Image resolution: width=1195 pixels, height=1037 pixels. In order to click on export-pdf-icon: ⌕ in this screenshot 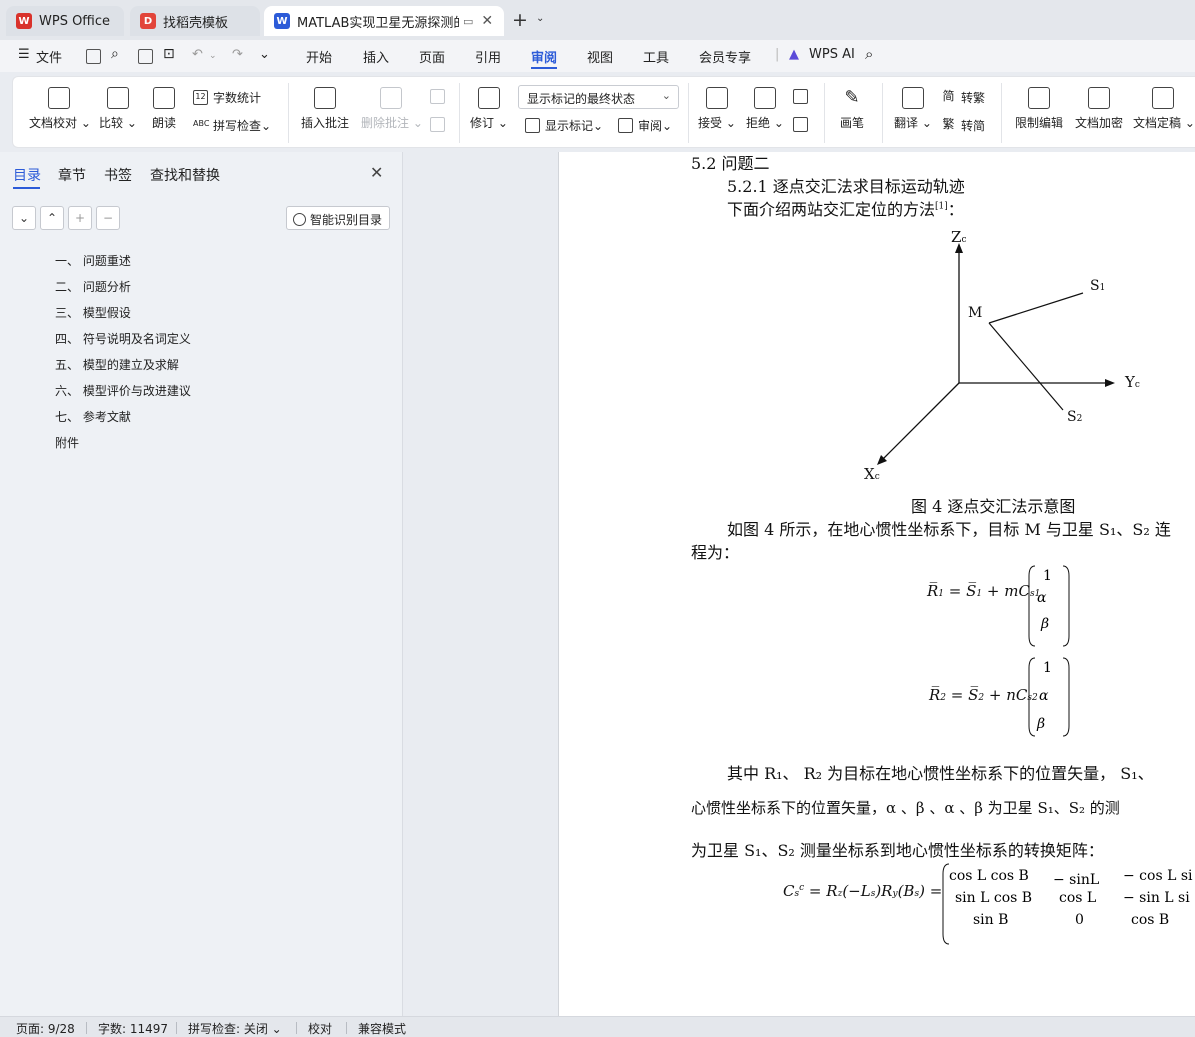, I will do `click(115, 54)`.